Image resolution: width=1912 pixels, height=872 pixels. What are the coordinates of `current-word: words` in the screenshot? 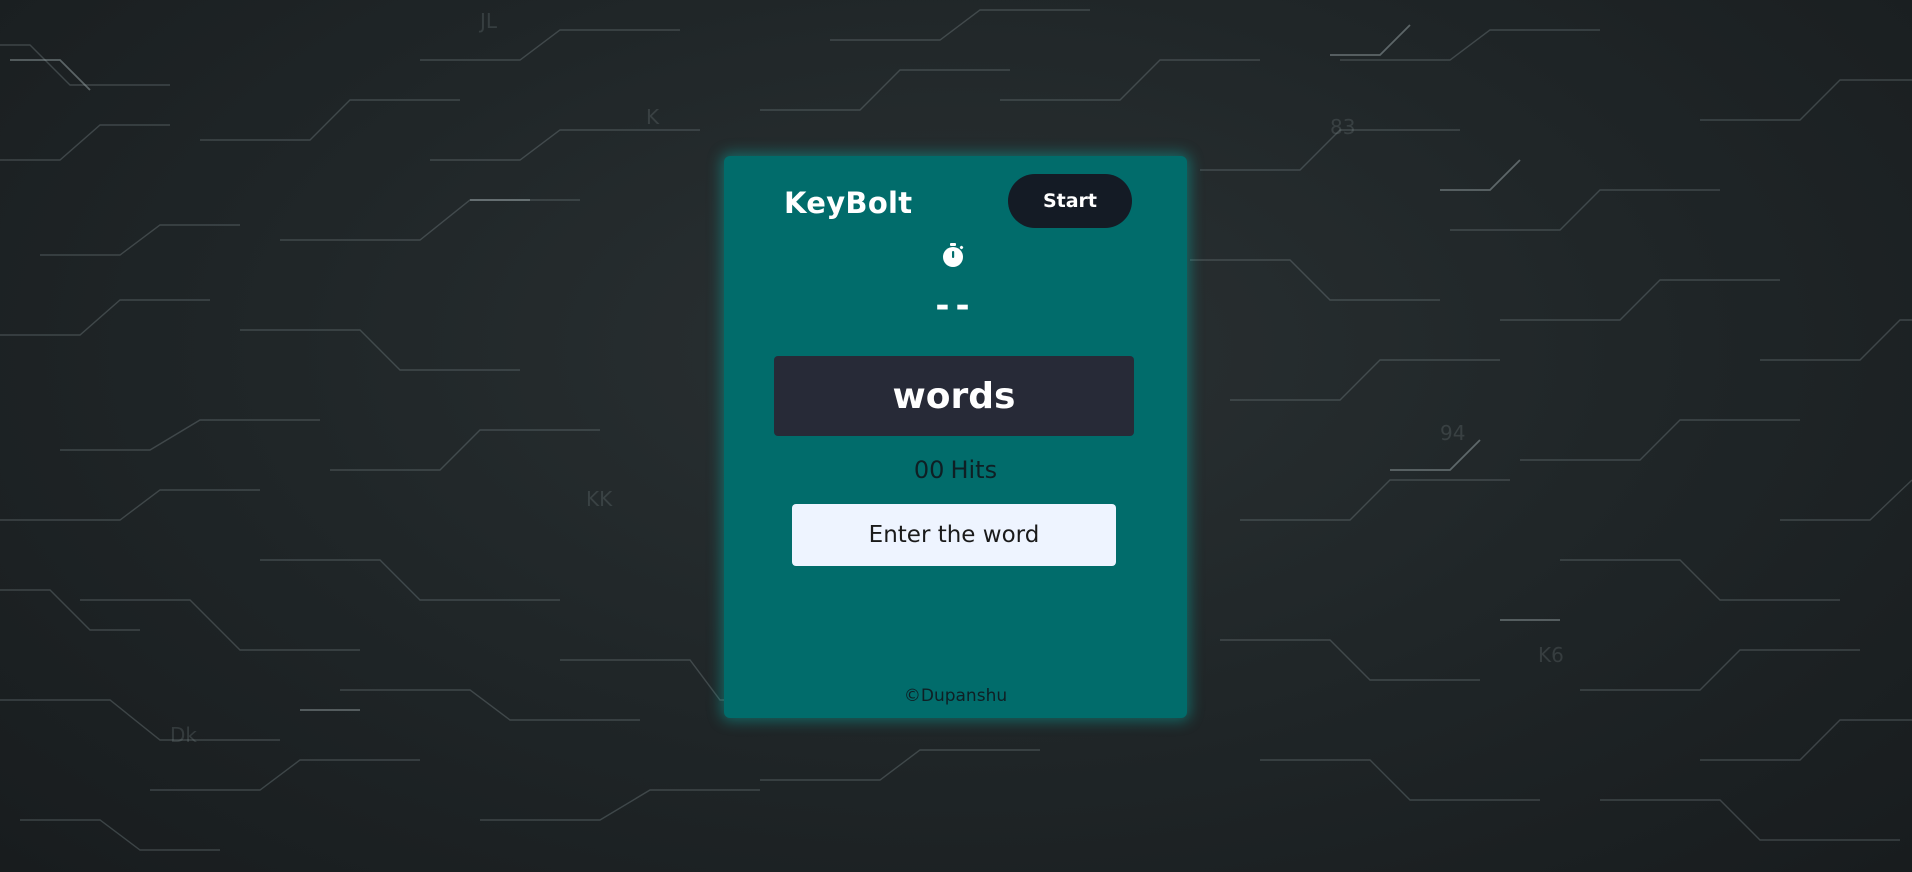 It's located at (954, 396).